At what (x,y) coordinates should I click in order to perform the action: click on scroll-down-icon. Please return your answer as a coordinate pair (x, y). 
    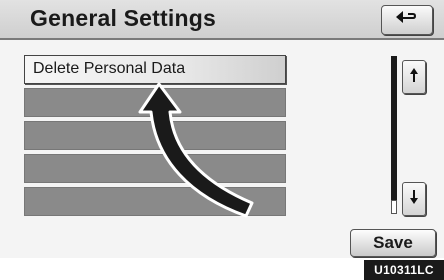
    Looking at the image, I should click on (414, 199).